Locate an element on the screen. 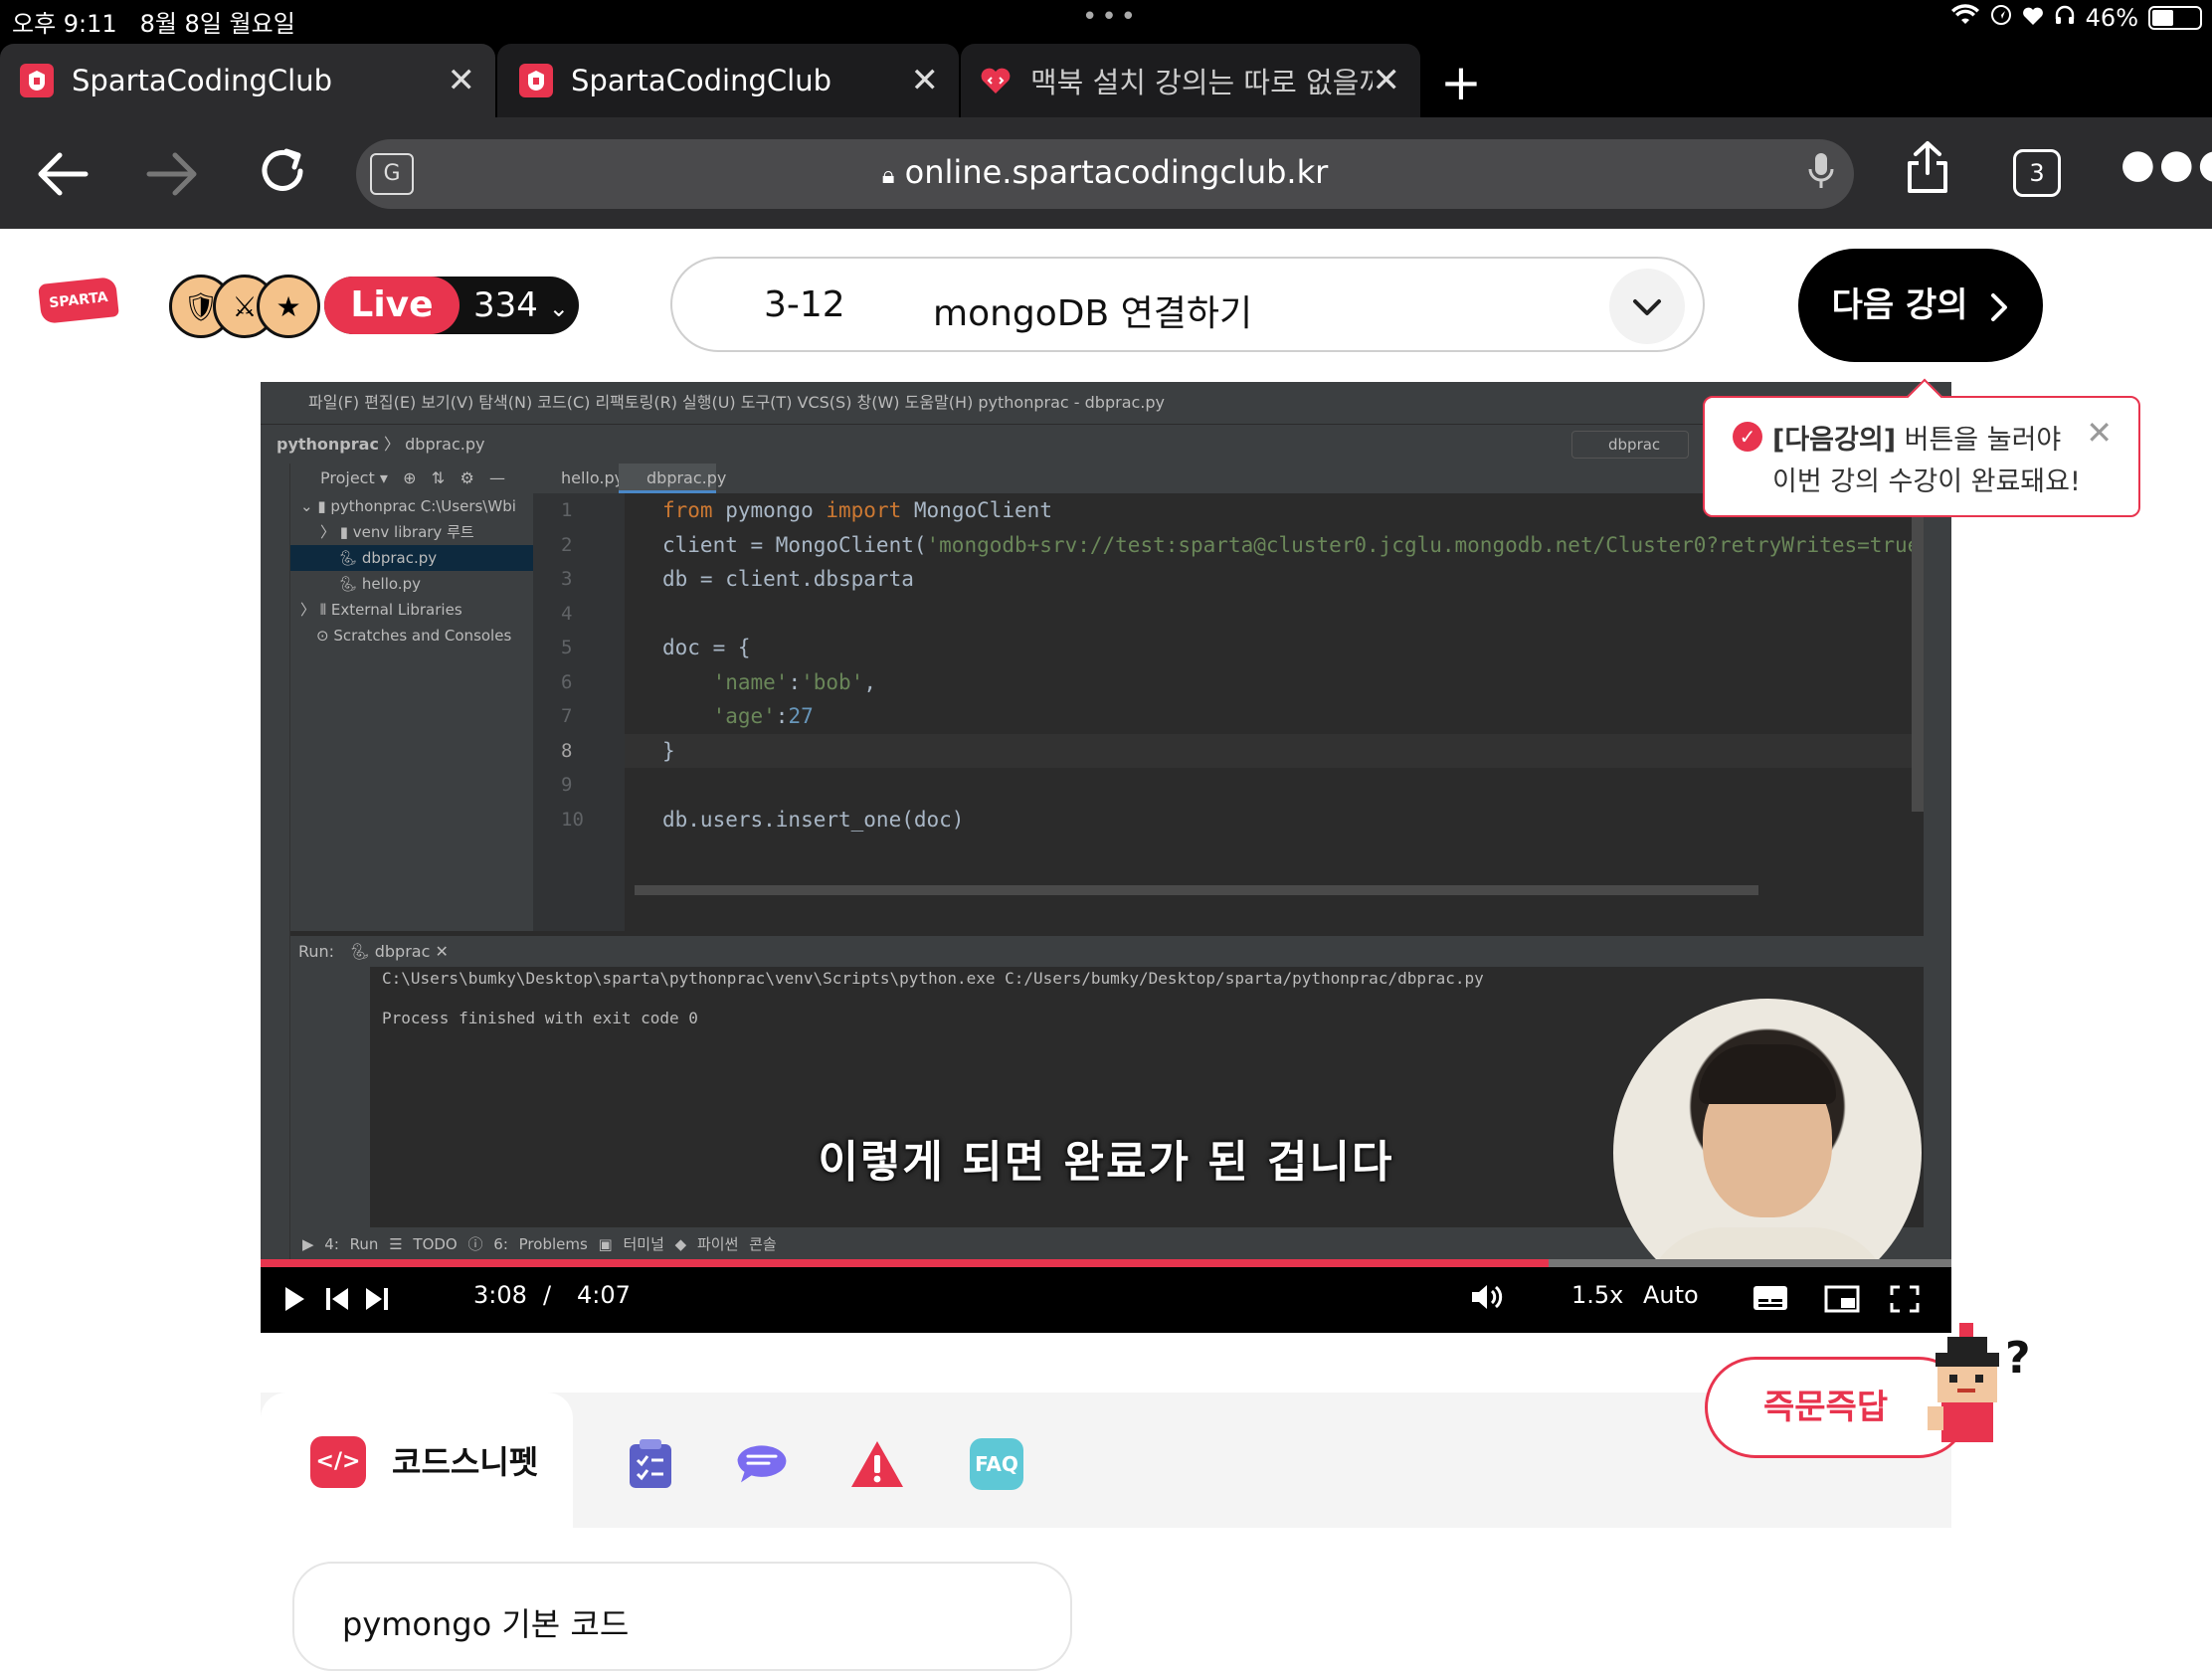 The image size is (2212, 1671). url-text: online.spartacodingclub.kr is located at coordinates (1116, 172).